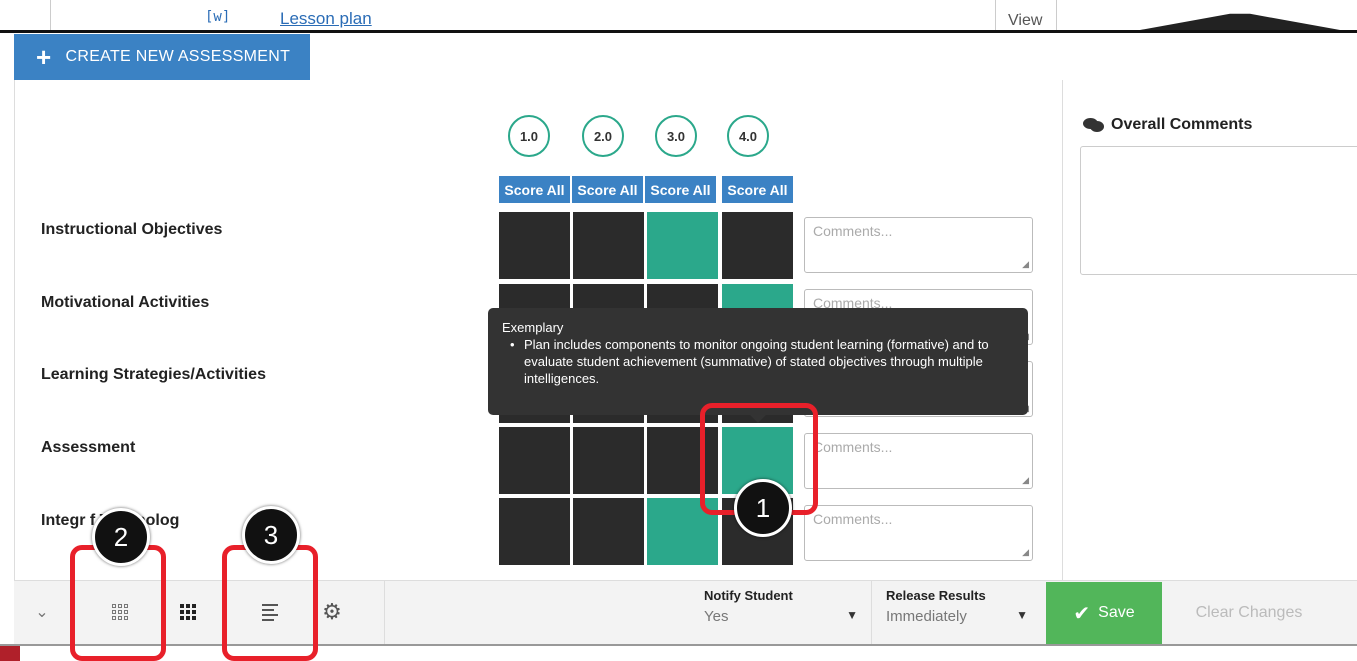 This screenshot has height=661, width=1357. What do you see at coordinates (1082, 613) in the screenshot?
I see `checkmark-icon: ✔` at bounding box center [1082, 613].